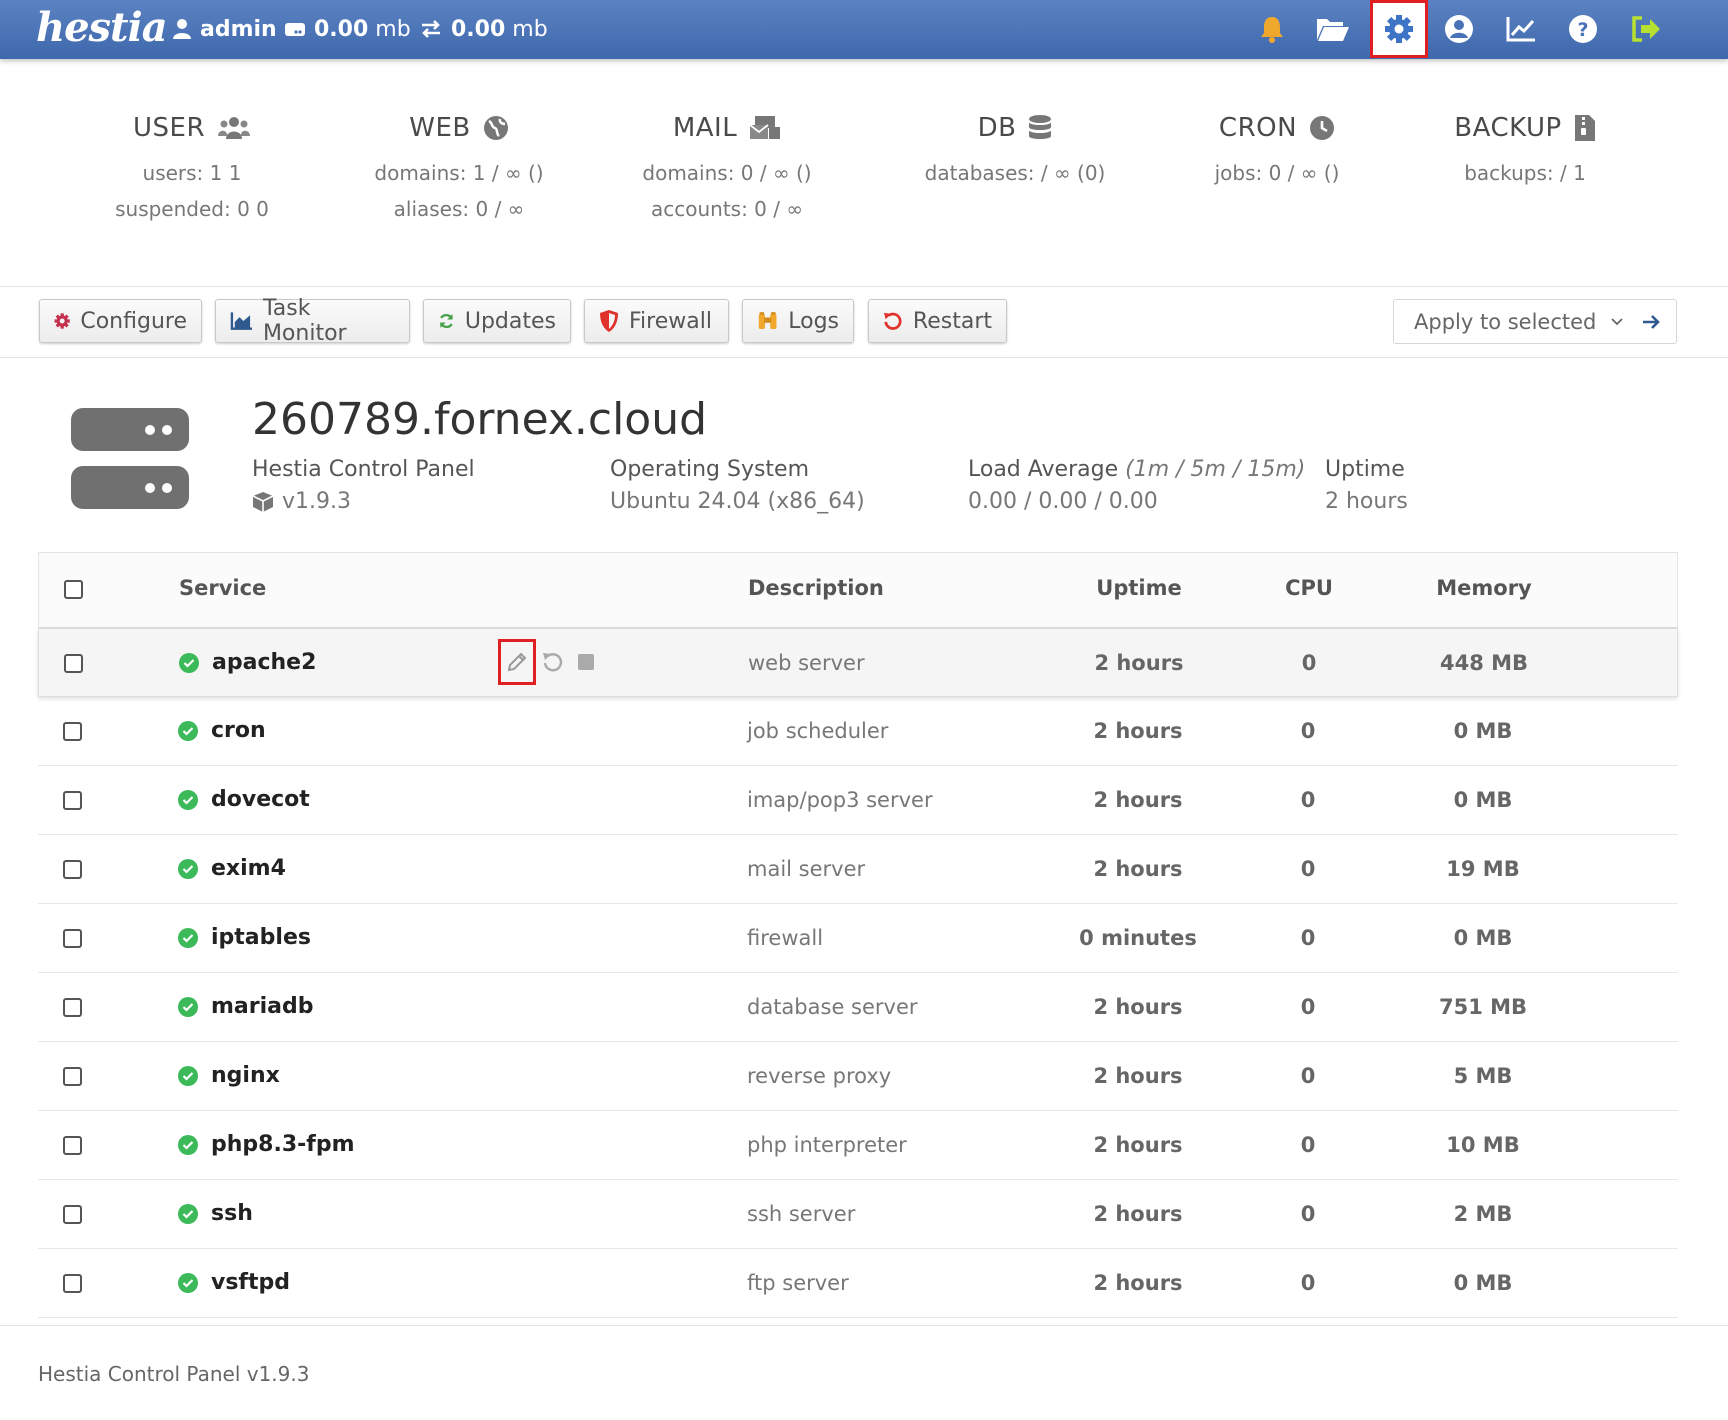 The width and height of the screenshot is (1728, 1420). What do you see at coordinates (517, 662) in the screenshot?
I see `edit-service-button` at bounding box center [517, 662].